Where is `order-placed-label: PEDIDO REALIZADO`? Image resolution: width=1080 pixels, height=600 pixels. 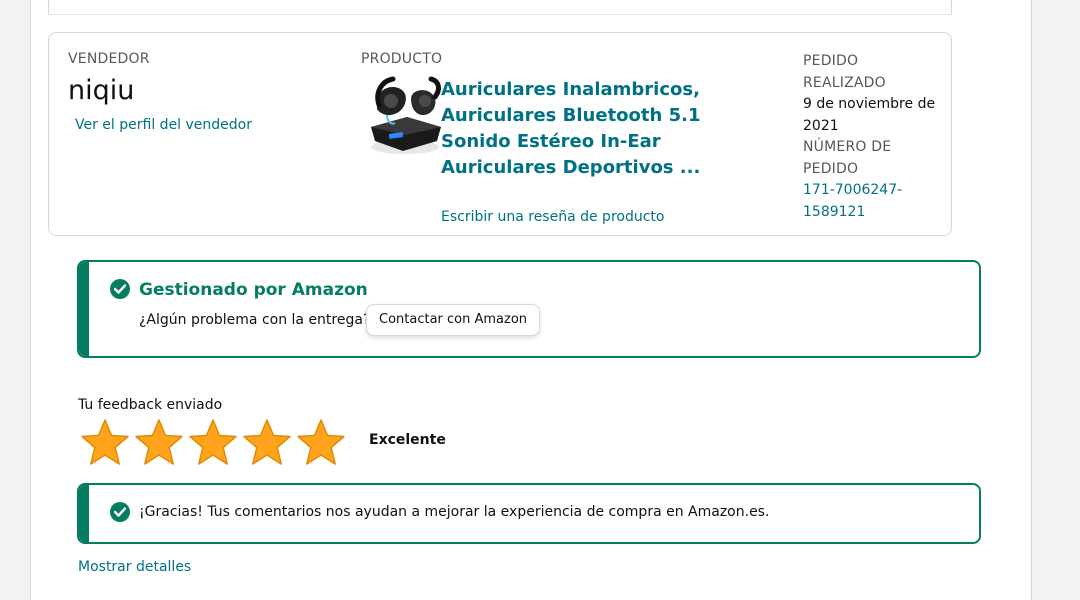
order-placed-label: PEDIDO REALIZADO is located at coordinates (844, 72).